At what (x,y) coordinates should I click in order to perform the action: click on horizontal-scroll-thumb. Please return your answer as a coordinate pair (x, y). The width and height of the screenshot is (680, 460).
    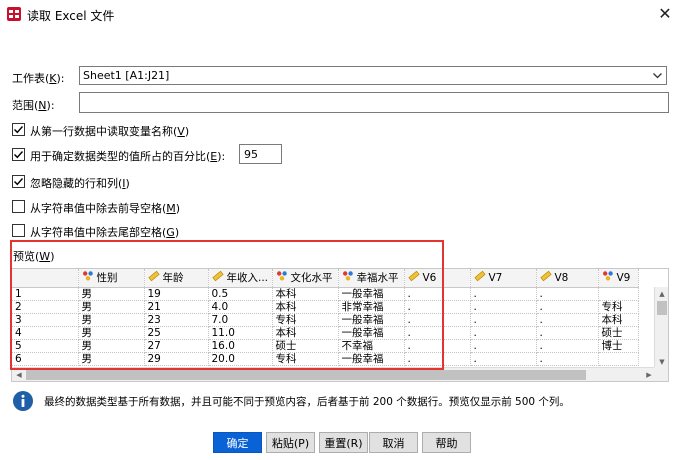
    Looking at the image, I should click on (306, 375).